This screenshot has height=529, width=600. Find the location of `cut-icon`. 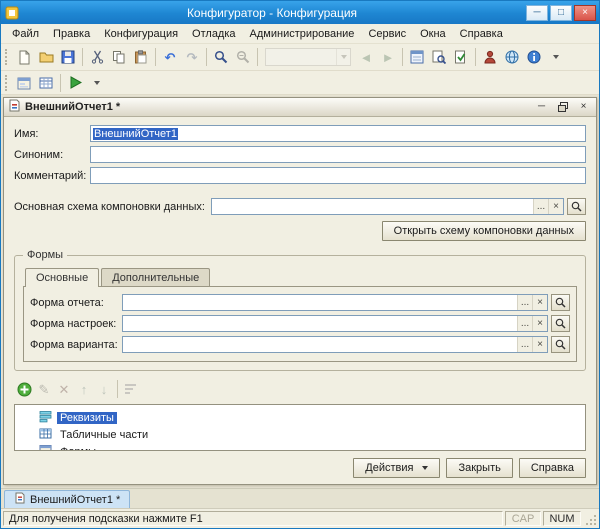

cut-icon is located at coordinates (97, 57).